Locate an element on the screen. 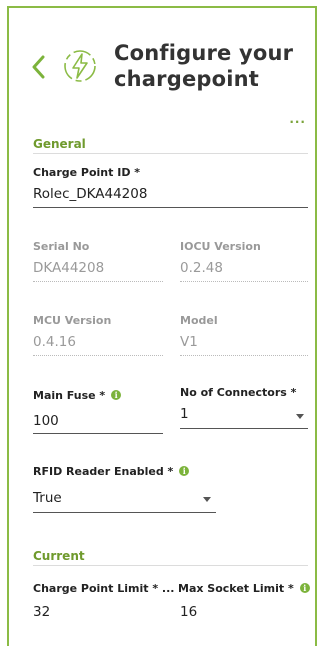 The image size is (324, 646). iocu-version-underline is located at coordinates (244, 281).